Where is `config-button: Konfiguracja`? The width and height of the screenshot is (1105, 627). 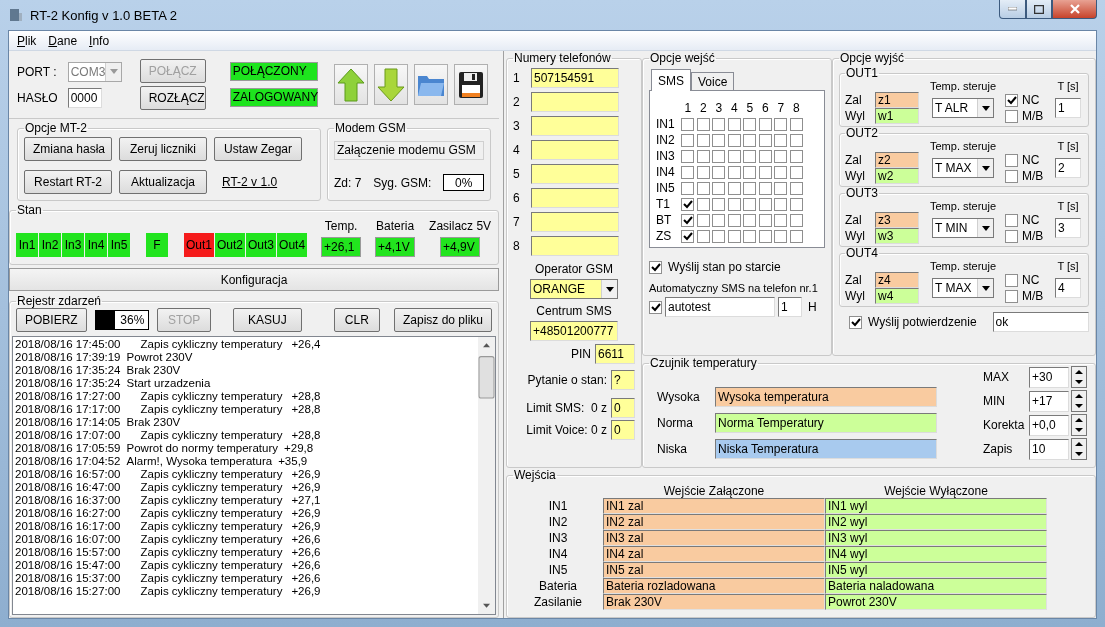
config-button: Konfiguracja is located at coordinates (254, 279).